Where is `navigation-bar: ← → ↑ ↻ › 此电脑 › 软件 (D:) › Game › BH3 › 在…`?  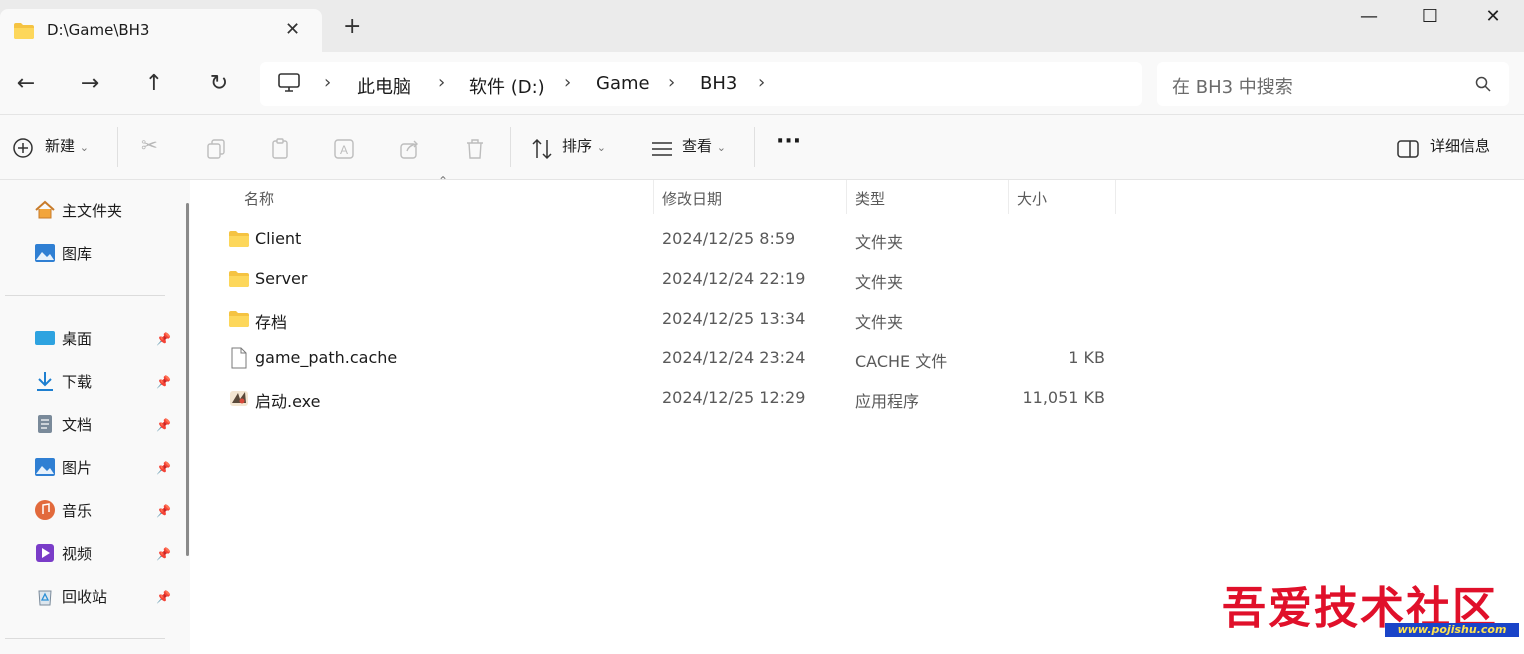
navigation-bar: ← → ↑ ↻ › 此电脑 › 软件 (D:) › Game › BH3 › 在… is located at coordinates (762, 83).